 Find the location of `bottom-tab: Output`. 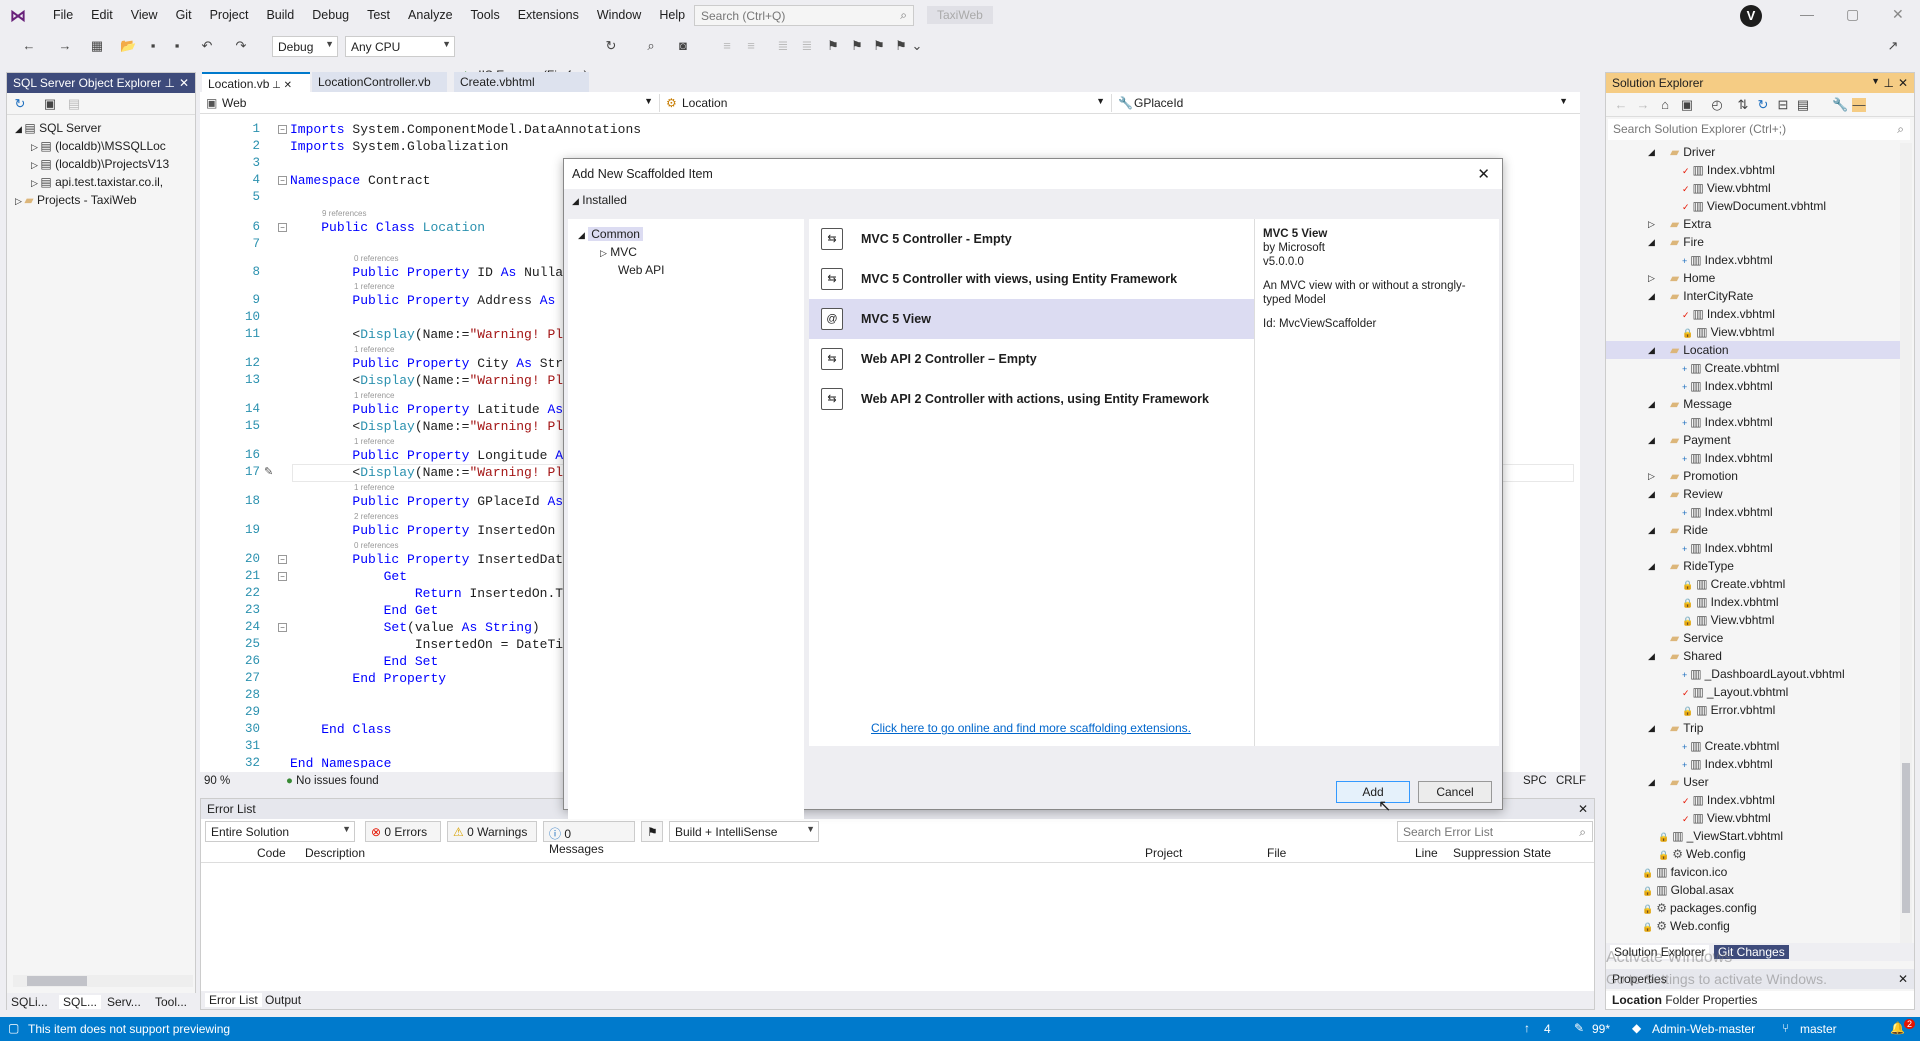

bottom-tab: Output is located at coordinates (283, 1000).